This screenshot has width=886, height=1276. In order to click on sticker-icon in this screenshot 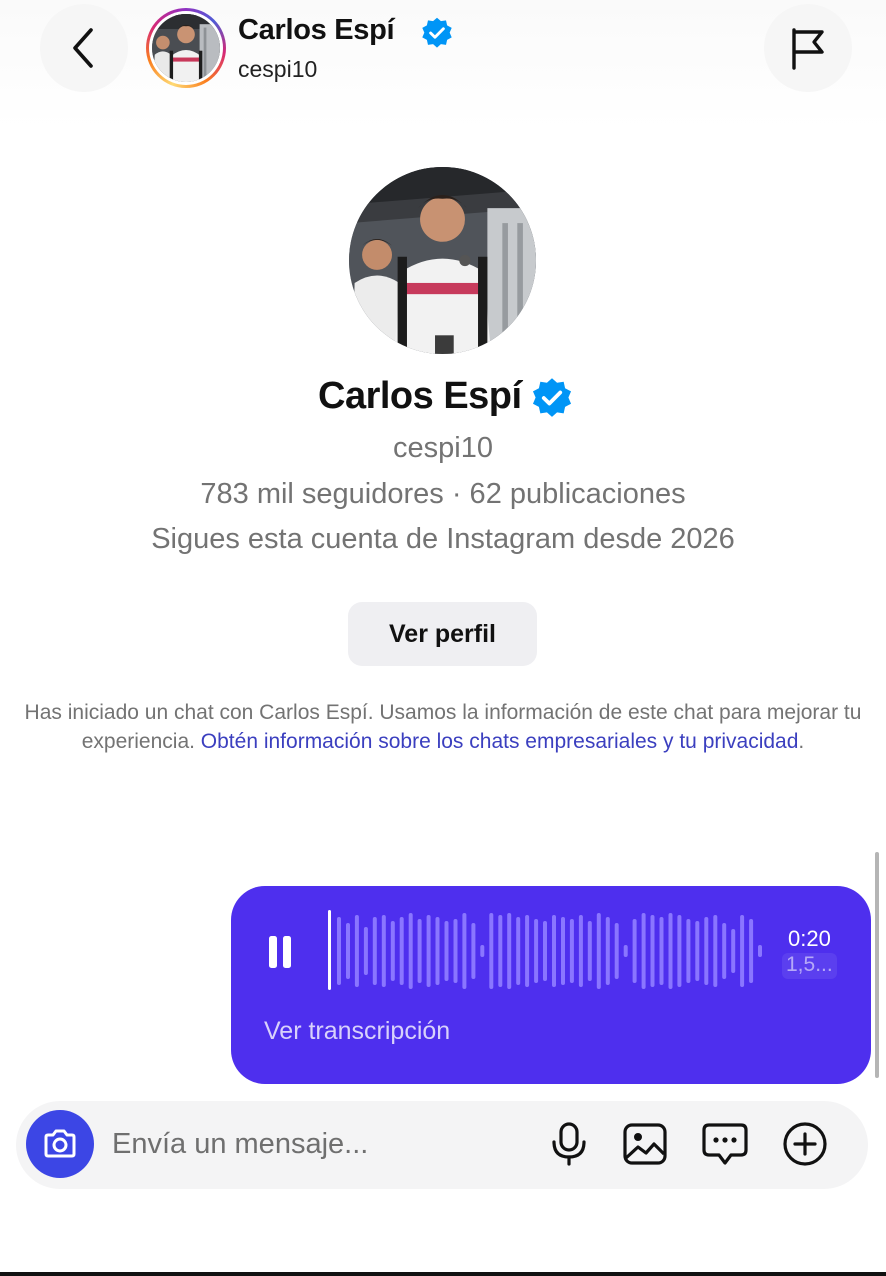, I will do `click(725, 1144)`.